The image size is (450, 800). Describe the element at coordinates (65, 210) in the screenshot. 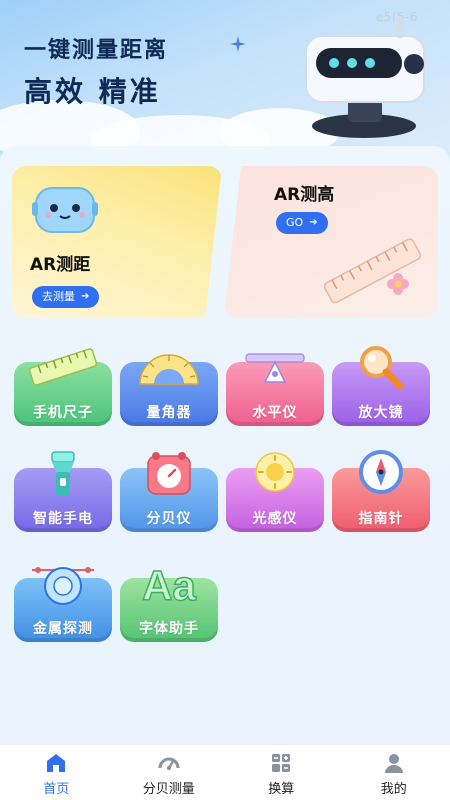

I see `robot-face-icon` at that location.